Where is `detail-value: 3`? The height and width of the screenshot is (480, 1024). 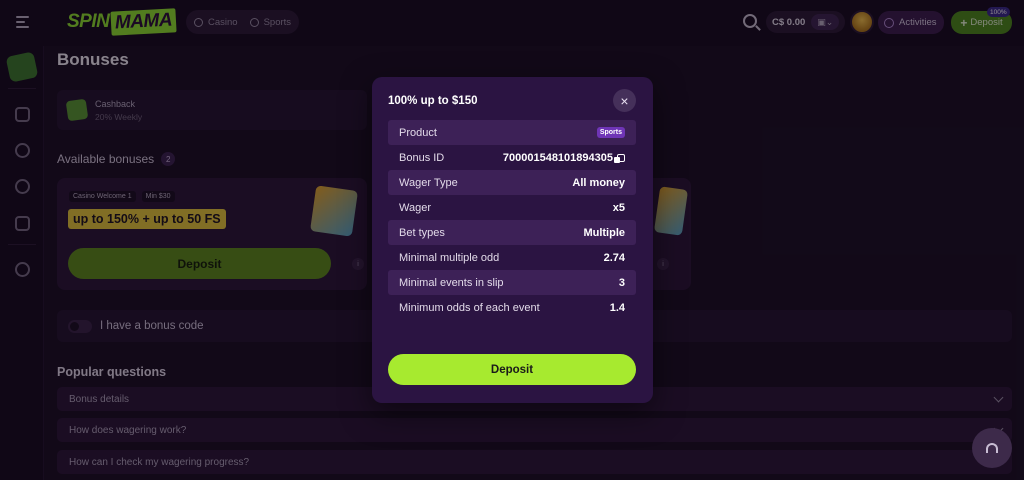
detail-value: 3 is located at coordinates (621, 282).